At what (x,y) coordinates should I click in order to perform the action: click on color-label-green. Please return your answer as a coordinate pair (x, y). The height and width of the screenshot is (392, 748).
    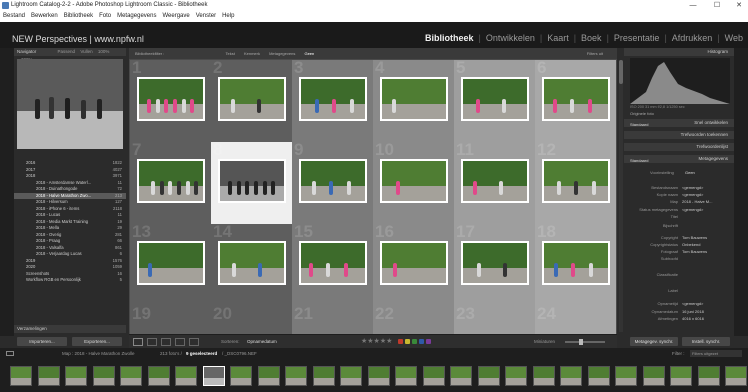
    Looking at the image, I should click on (414, 341).